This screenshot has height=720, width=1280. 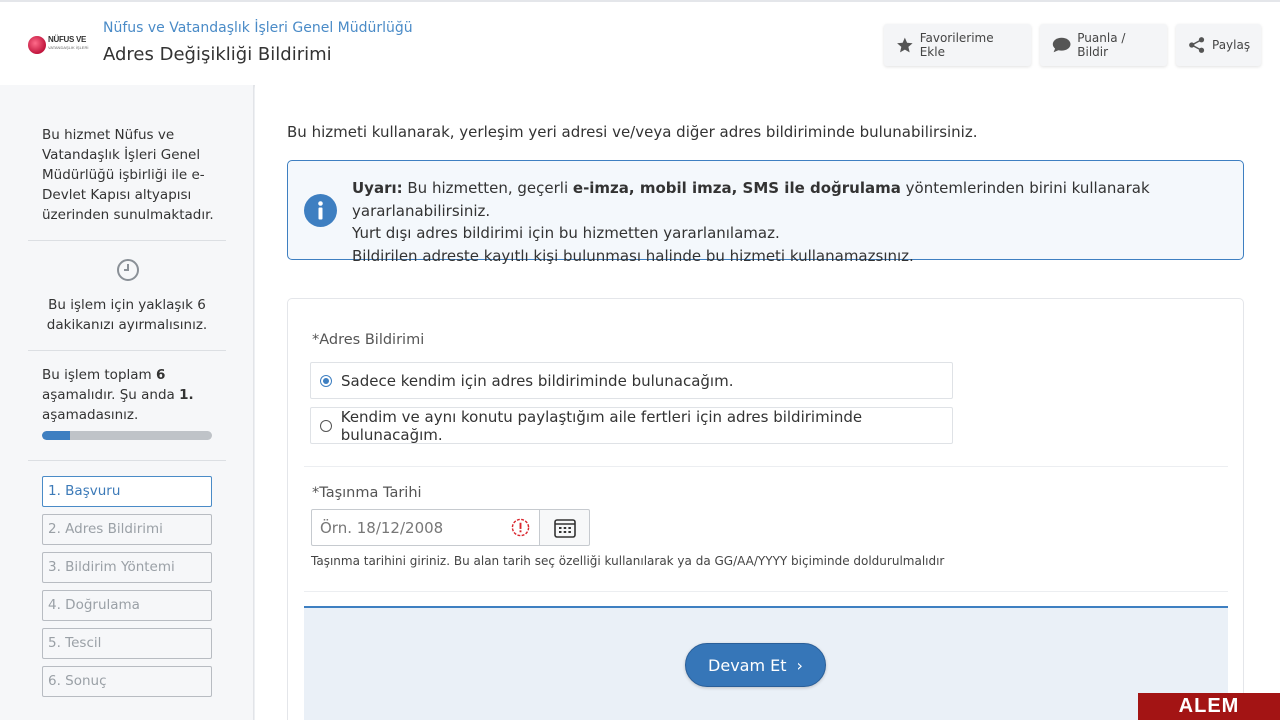 I want to click on rate-button: Puanla / Bildir, so click(x=1103, y=45).